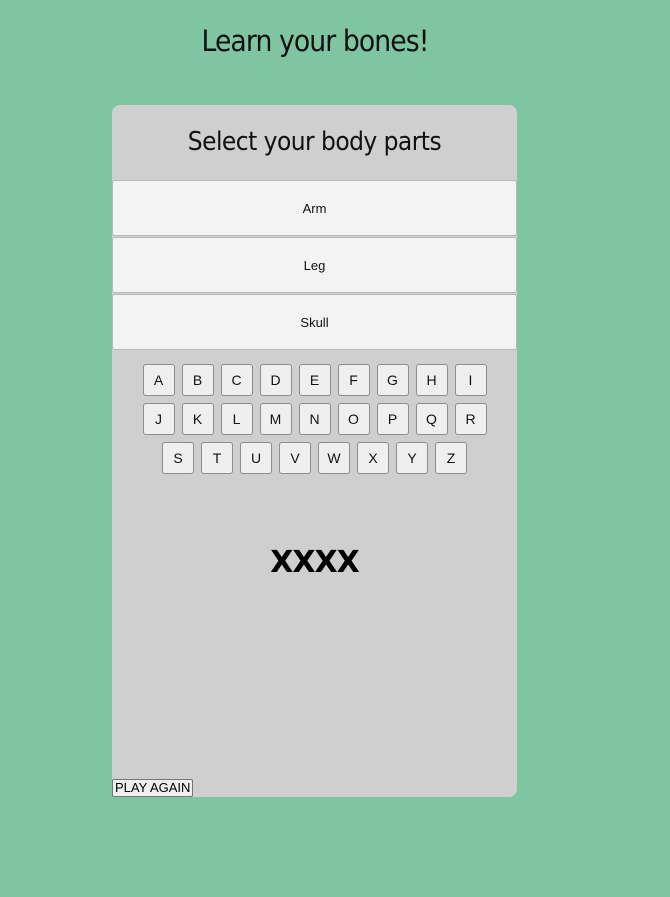  Describe the element at coordinates (314, 458) in the screenshot. I see `letter-row-3: S T U V W X Y Z` at that location.